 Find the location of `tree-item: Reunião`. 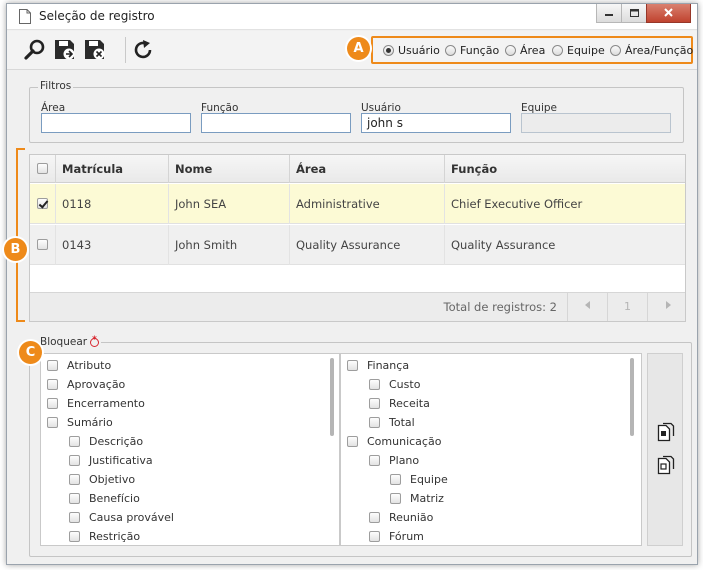

tree-item: Reunião is located at coordinates (401, 517).